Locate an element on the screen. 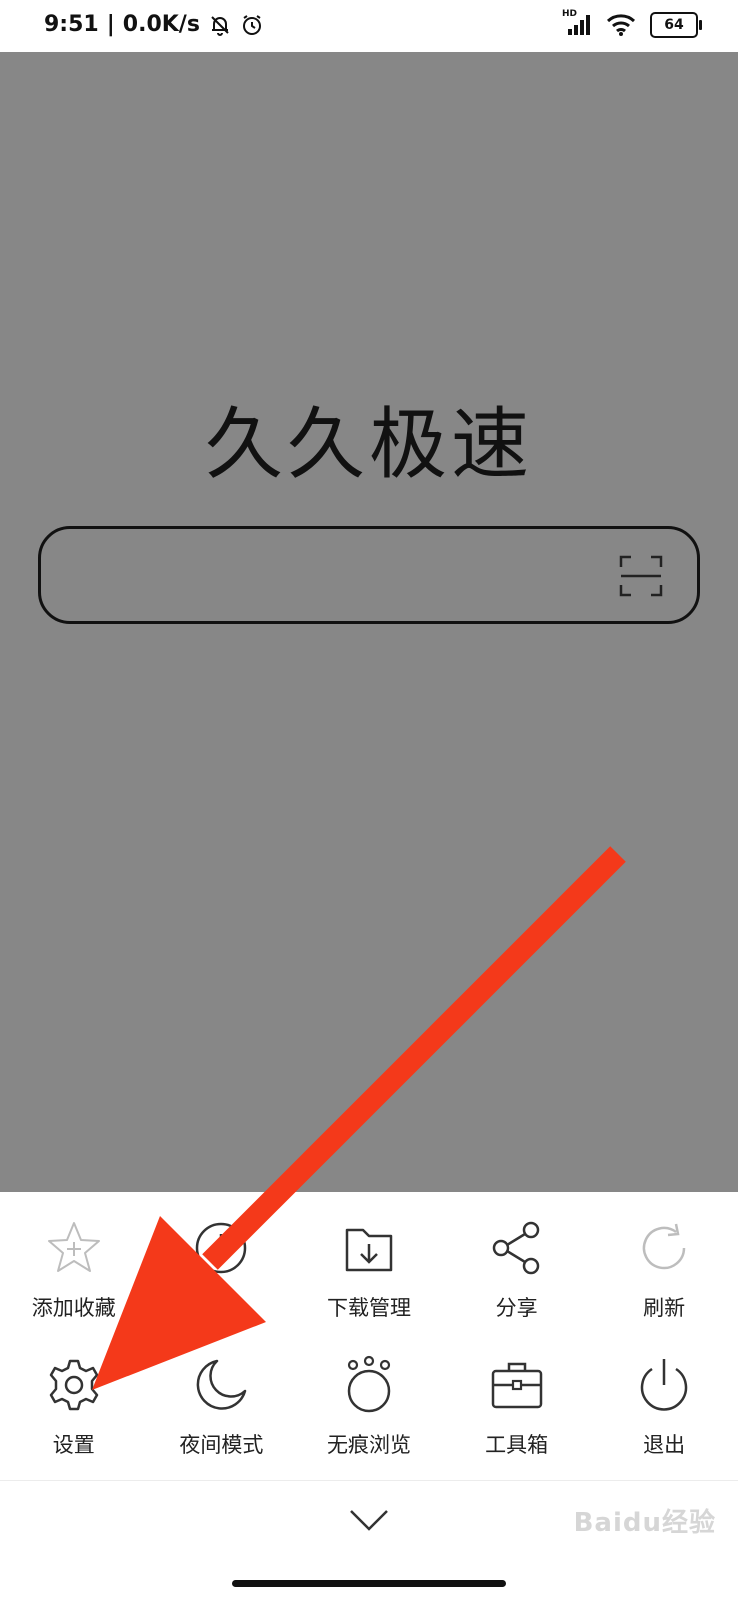 Image resolution: width=738 pixels, height=1600 pixels. menu-item-toolbox: 工具箱 is located at coordinates (517, 1415).